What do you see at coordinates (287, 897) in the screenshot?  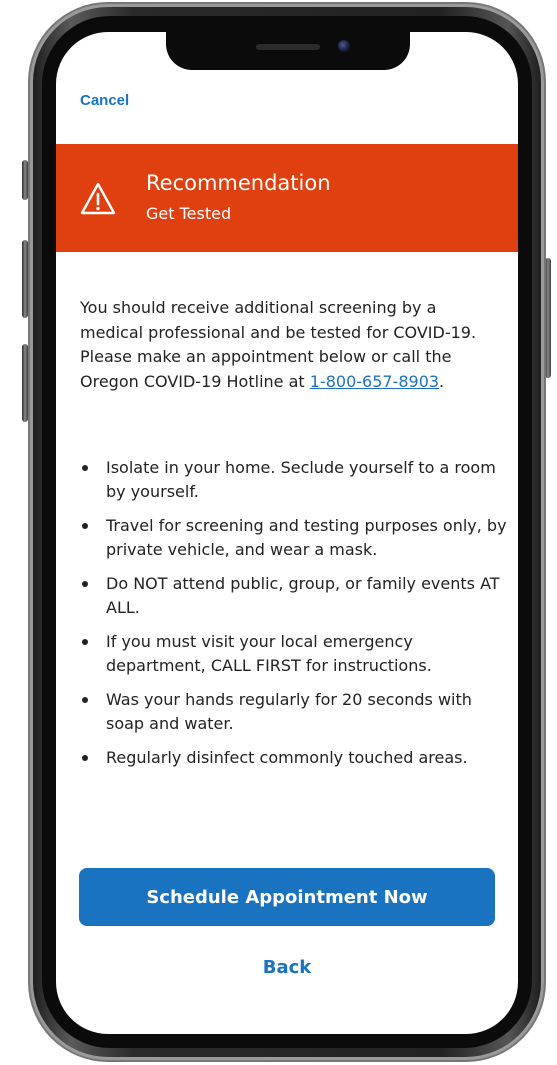 I see `schedule-appointment-button: Schedule Appointment Now` at bounding box center [287, 897].